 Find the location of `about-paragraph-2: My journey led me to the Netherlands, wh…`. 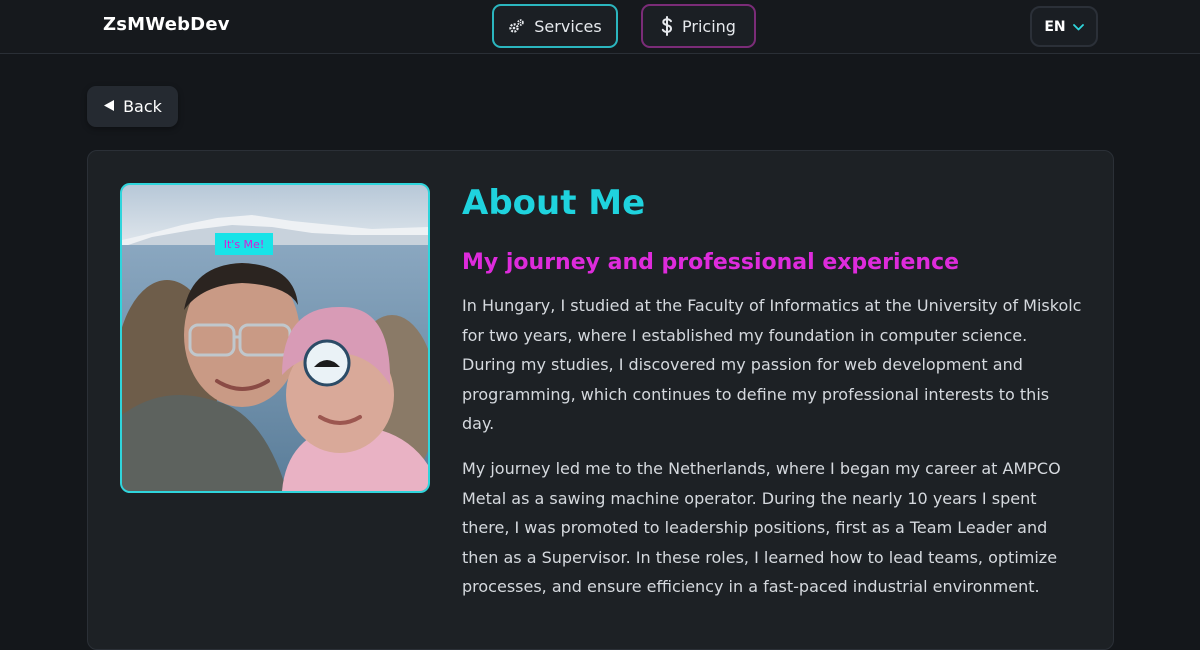

about-paragraph-2: My journey led me to the Netherlands, wh… is located at coordinates (761, 527).